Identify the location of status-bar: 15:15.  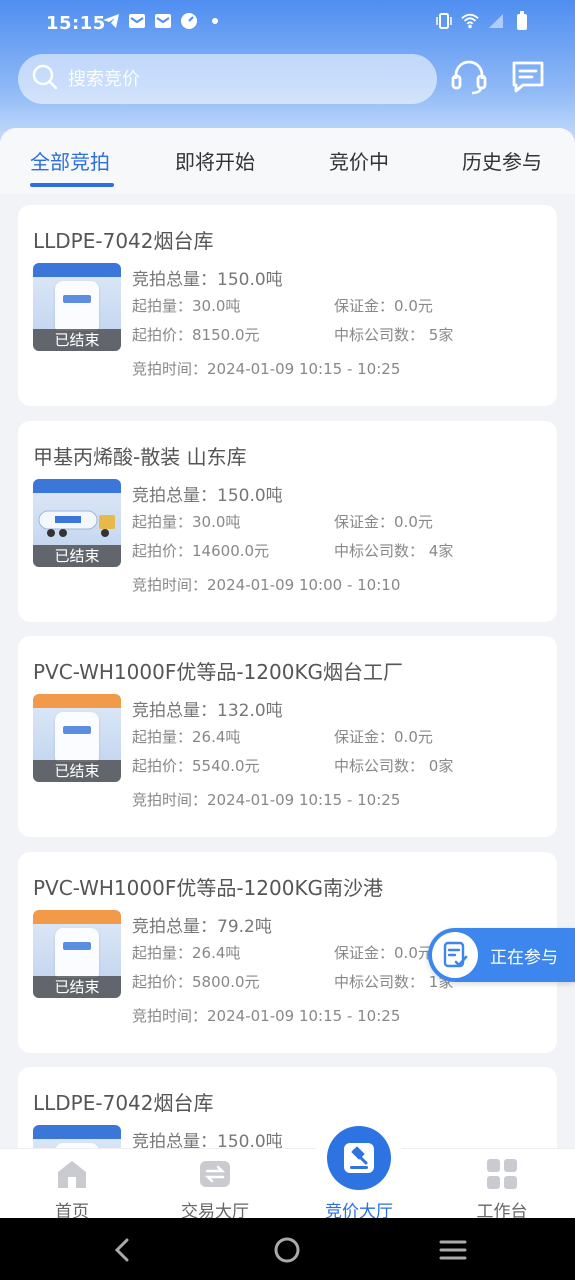
(287, 24).